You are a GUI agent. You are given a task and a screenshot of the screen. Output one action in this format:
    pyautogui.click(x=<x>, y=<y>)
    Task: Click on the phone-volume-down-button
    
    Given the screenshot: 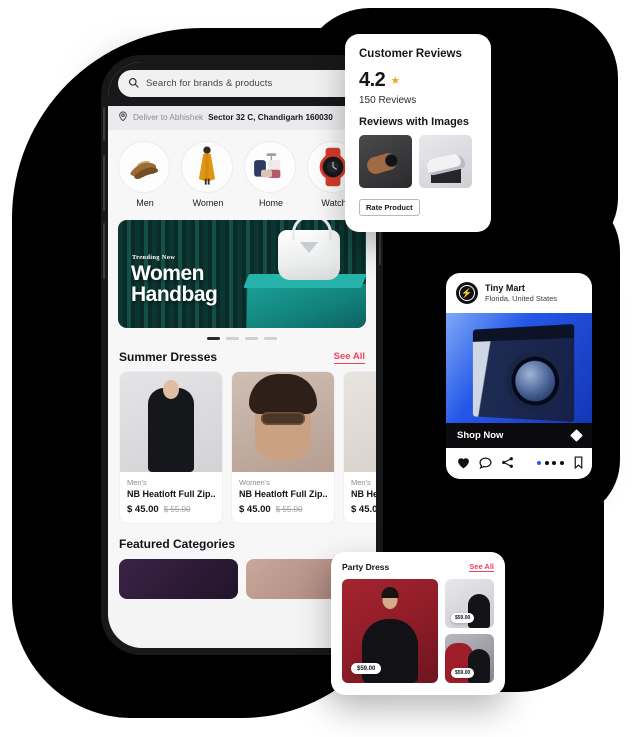 What is the action you would take?
    pyautogui.click(x=104, y=251)
    